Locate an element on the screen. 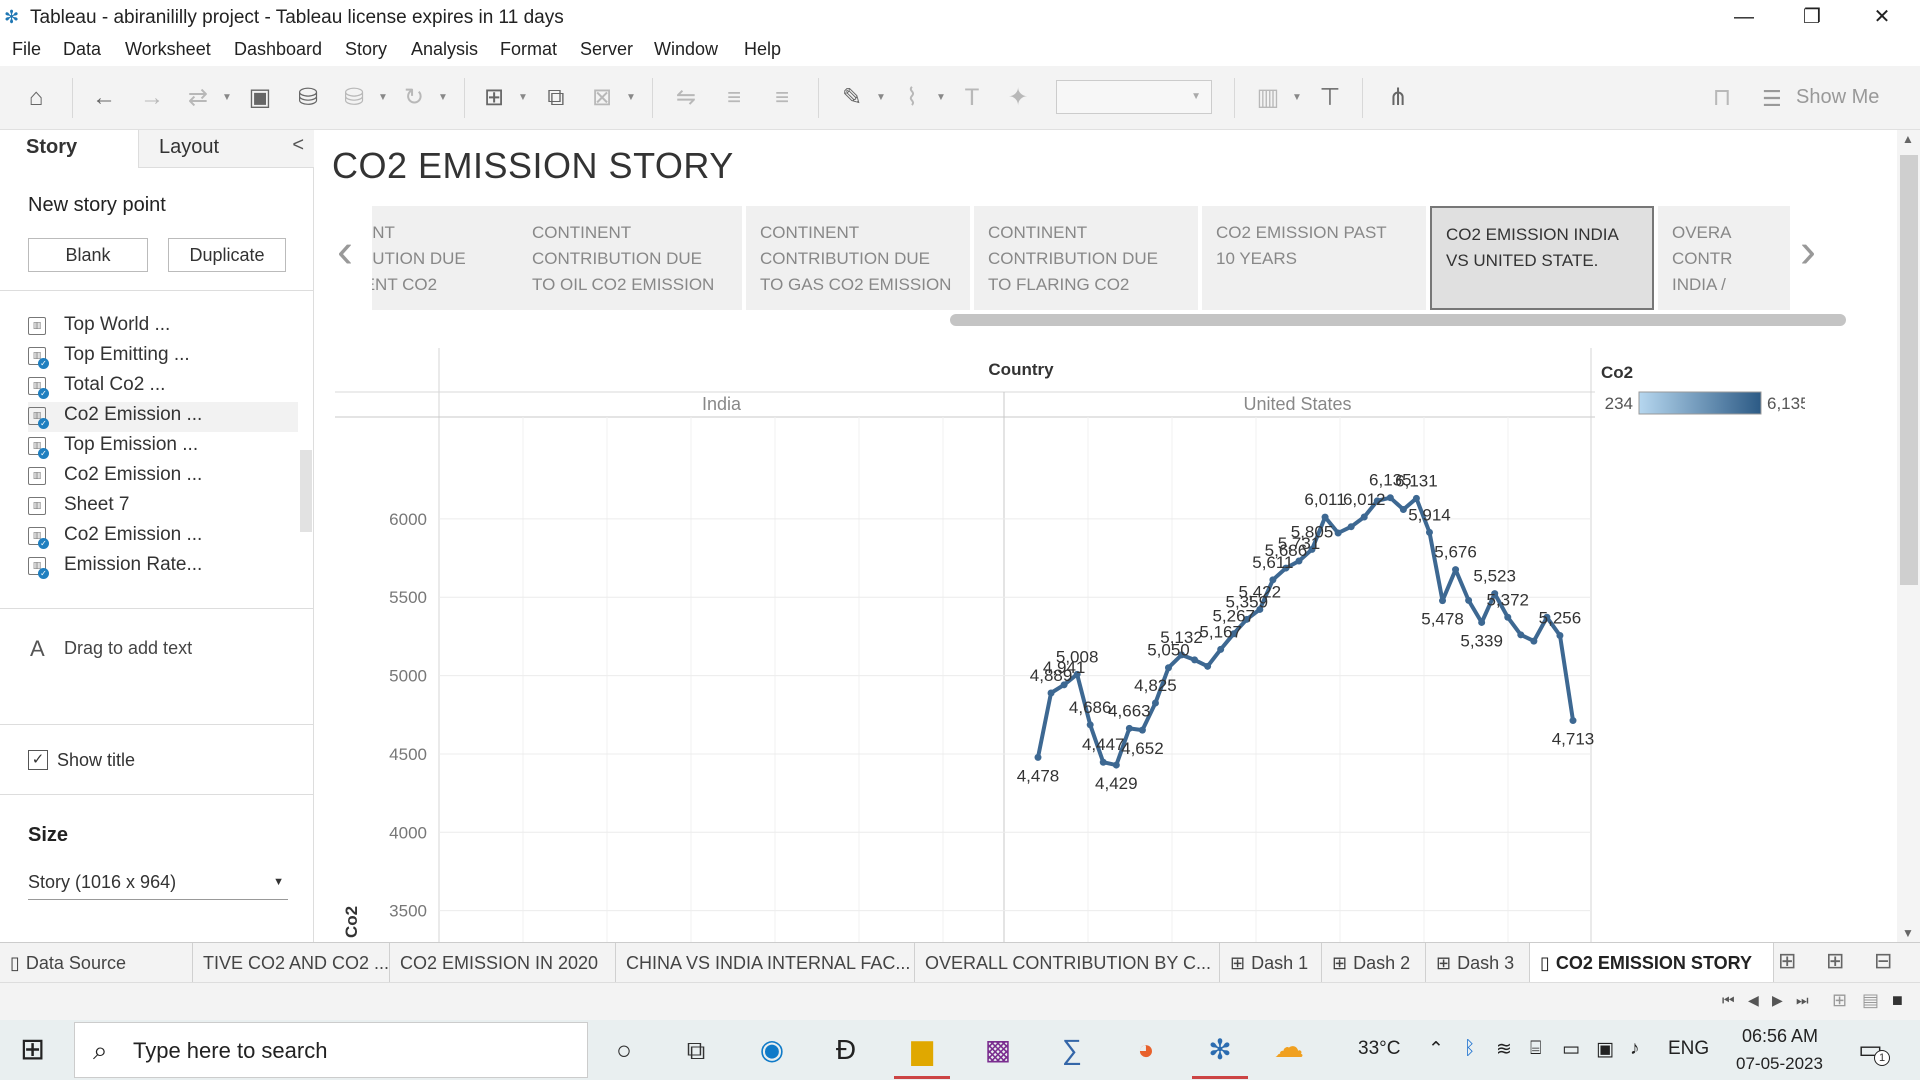 This screenshot has height=1080, width=1920. close-button: ✕ is located at coordinates (1882, 17).